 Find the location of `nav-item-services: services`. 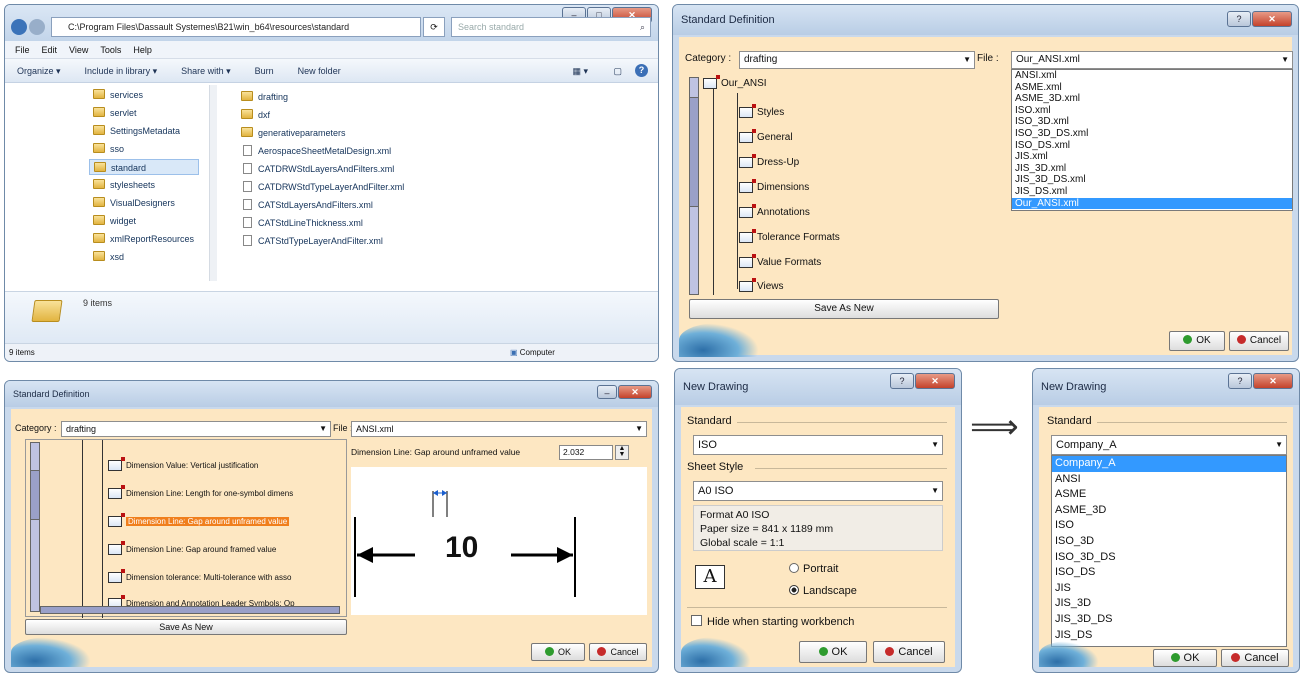

nav-item-services: services is located at coordinates (118, 94).